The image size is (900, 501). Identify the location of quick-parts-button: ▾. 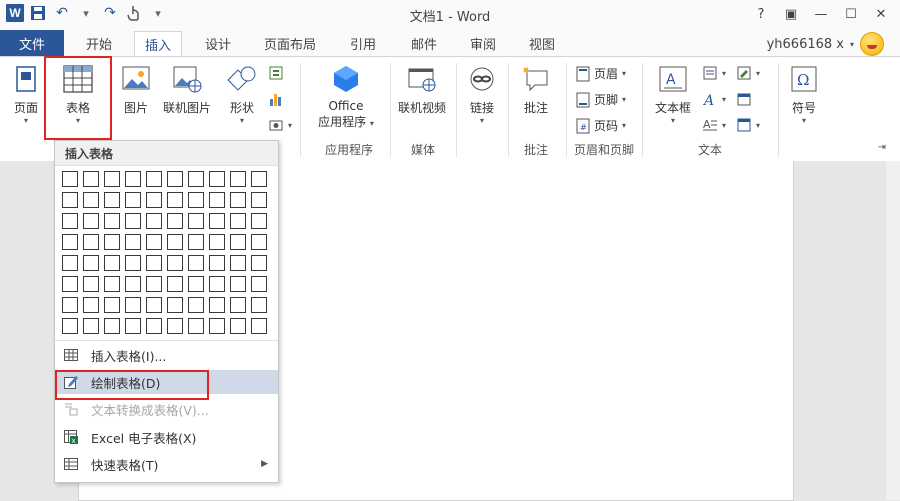
(714, 73).